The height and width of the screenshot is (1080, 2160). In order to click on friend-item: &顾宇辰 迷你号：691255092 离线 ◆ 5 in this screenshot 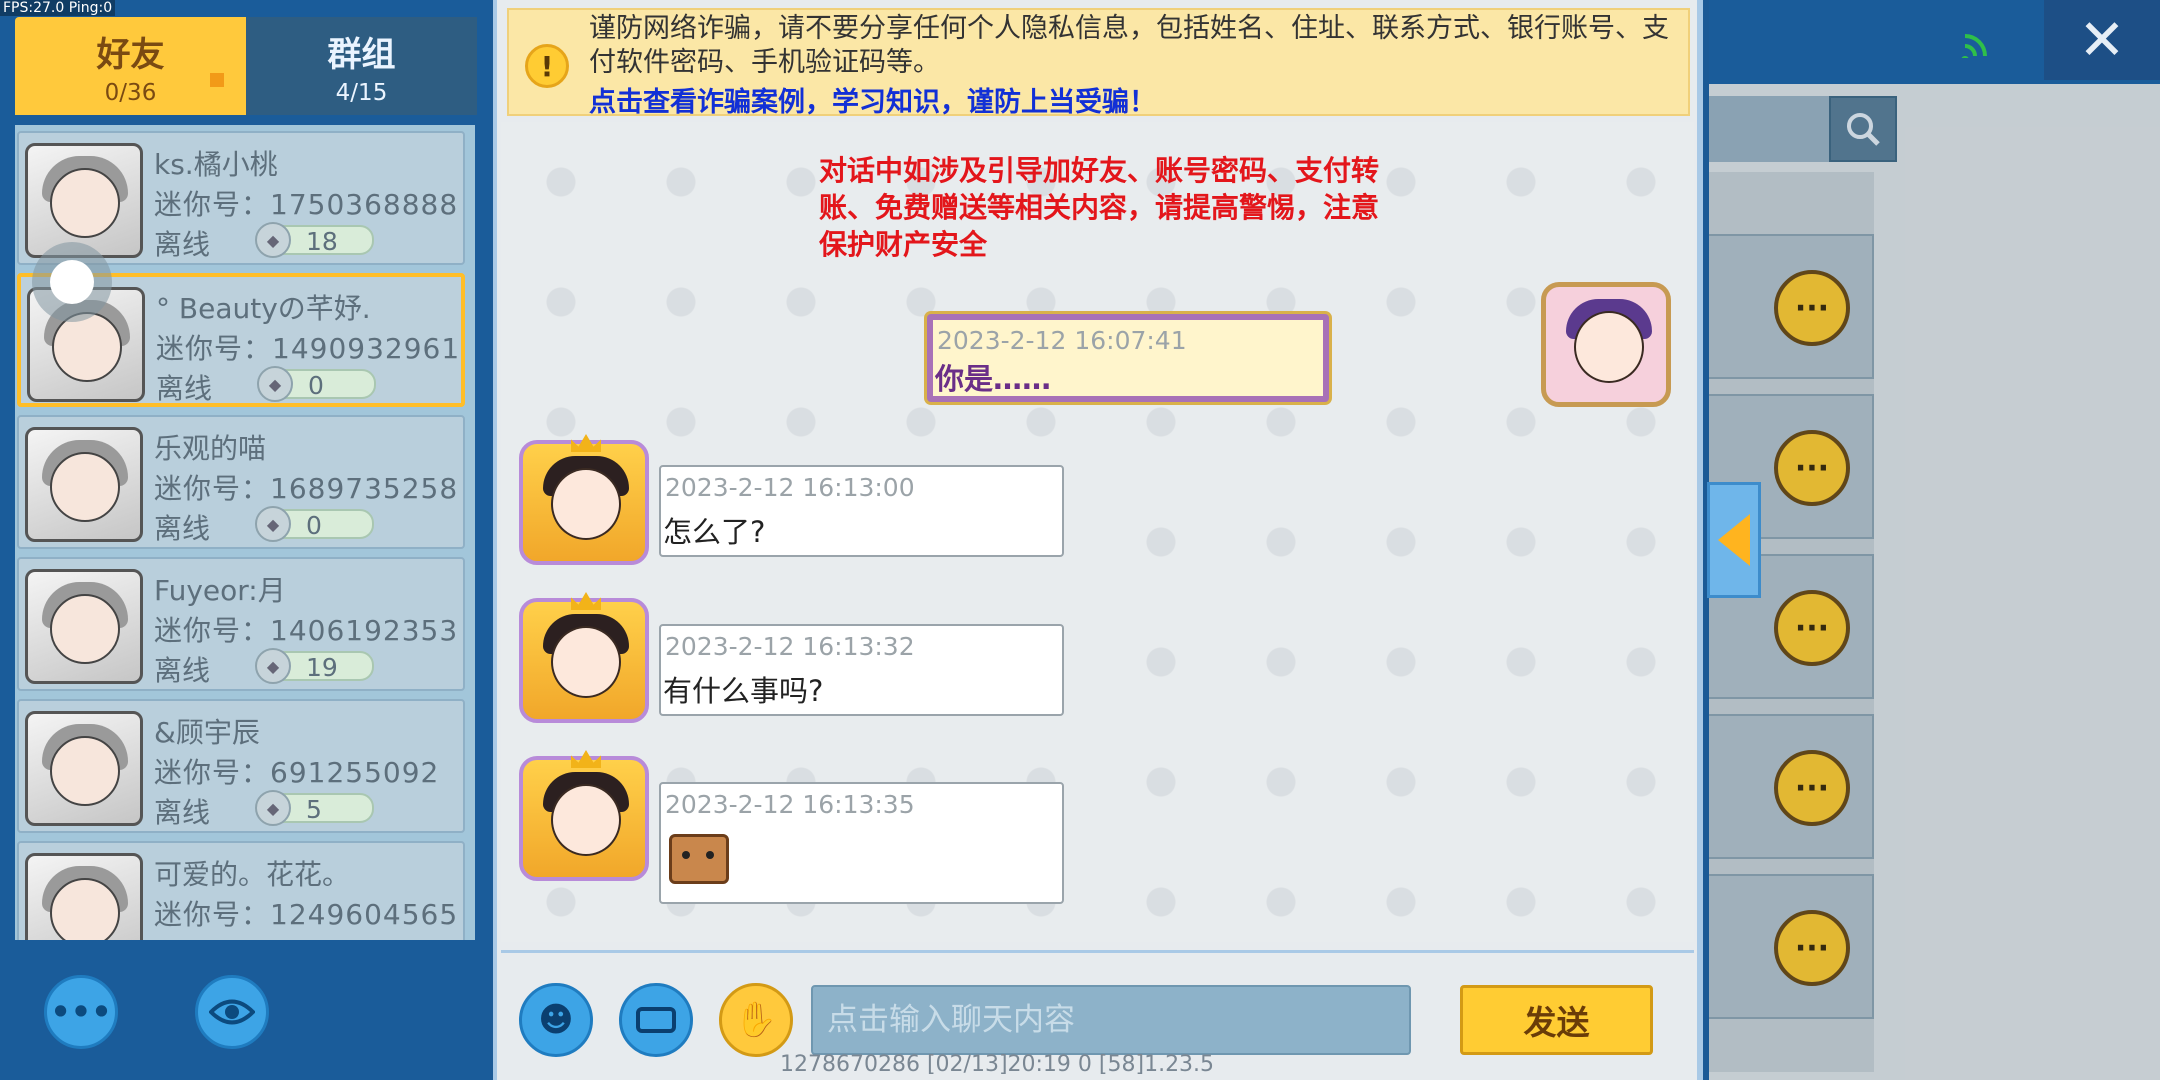, I will do `click(241, 766)`.